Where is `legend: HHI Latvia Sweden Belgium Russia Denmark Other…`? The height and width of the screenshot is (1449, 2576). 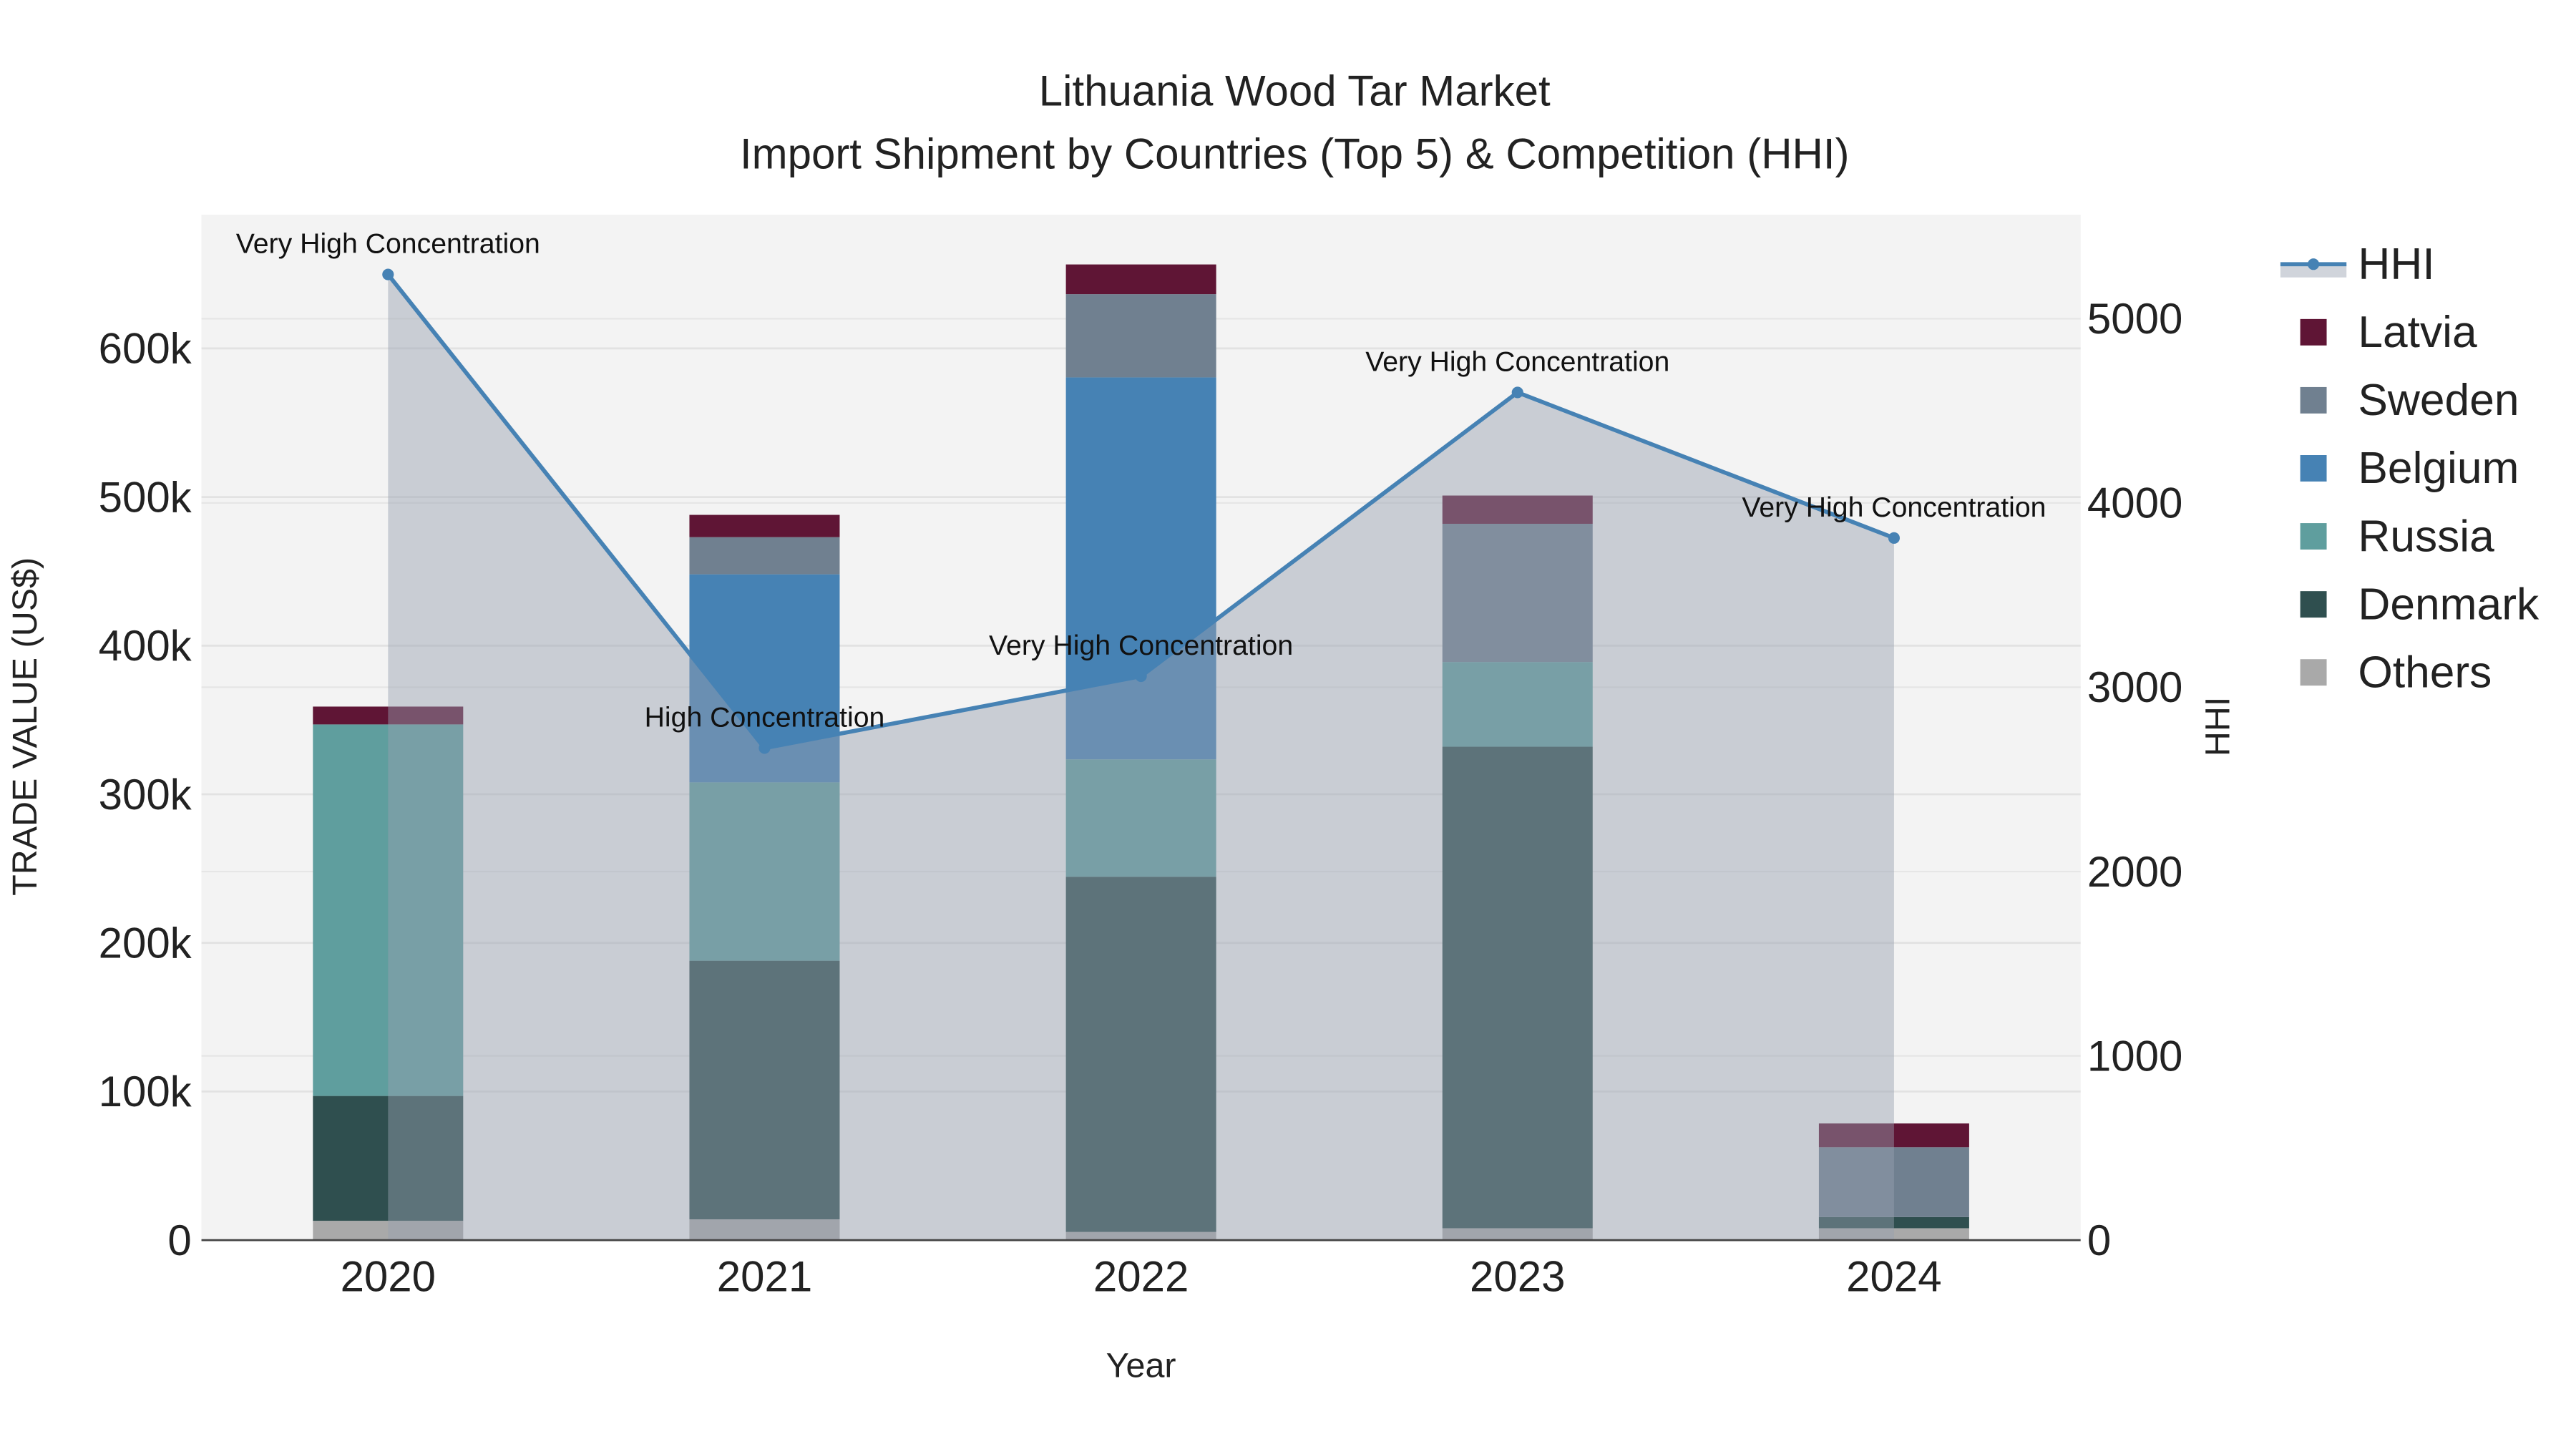
legend: HHI Latvia Sweden Belgium Russia Denmark Other… is located at coordinates (2410, 468).